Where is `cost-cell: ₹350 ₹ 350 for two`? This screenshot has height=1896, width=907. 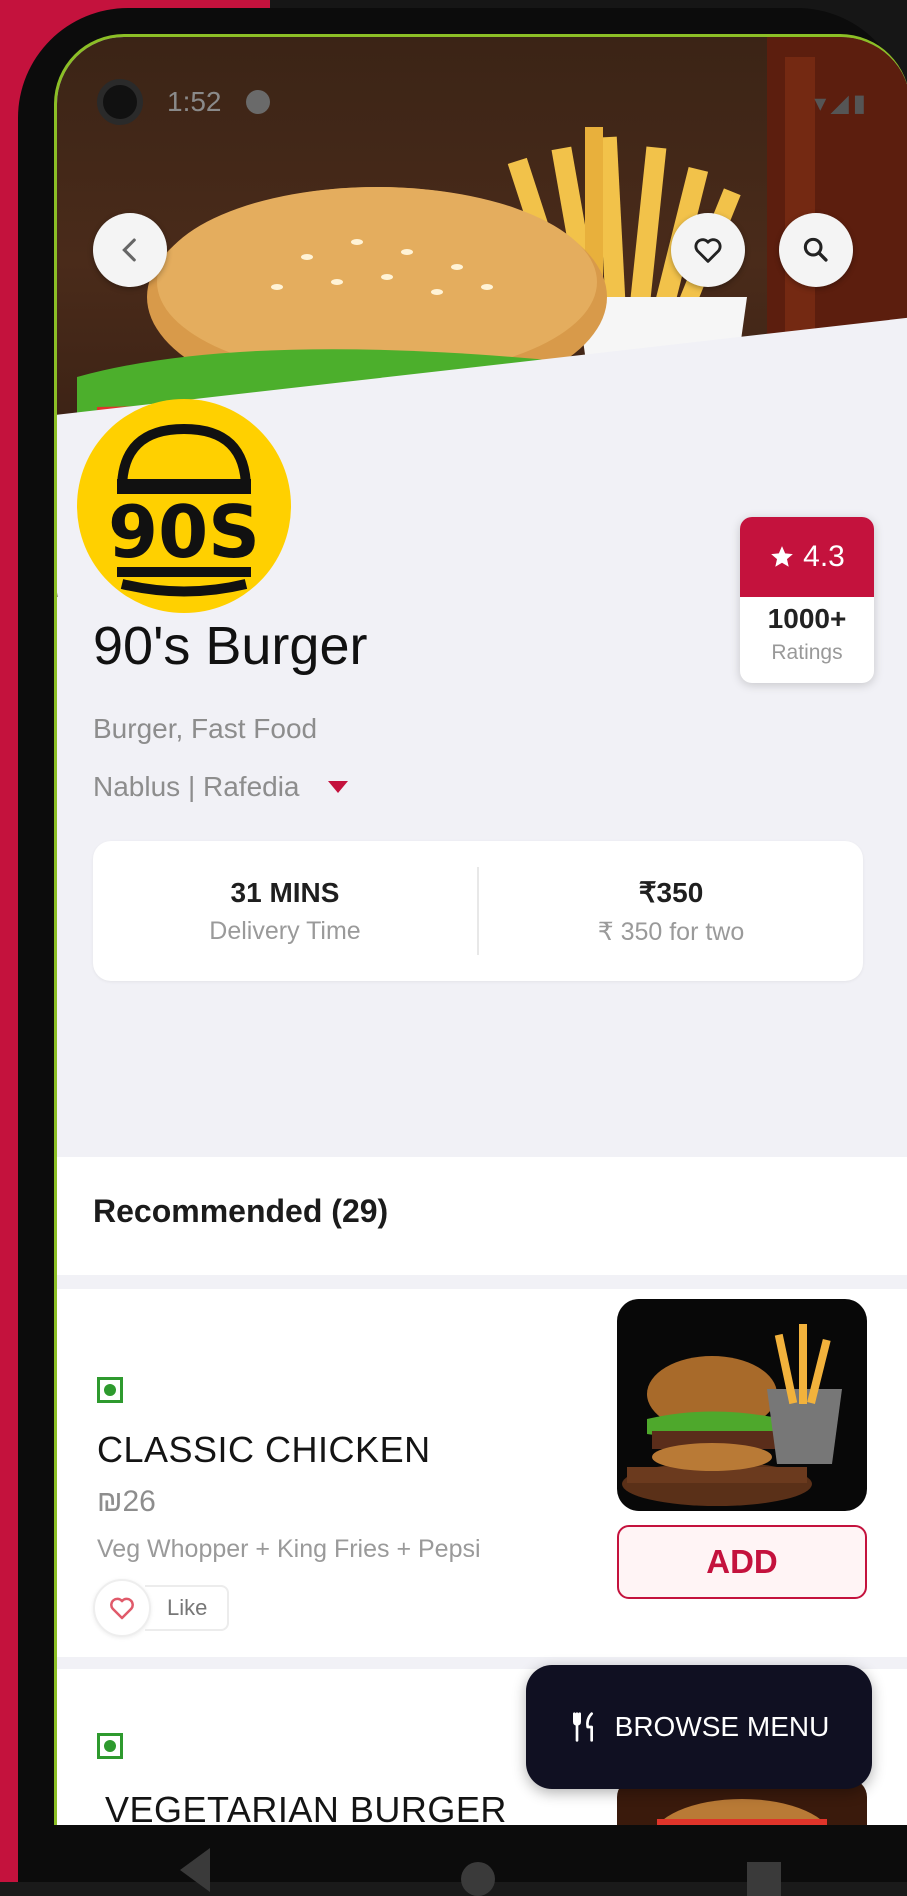 cost-cell: ₹350 ₹ 350 for two is located at coordinates (671, 911).